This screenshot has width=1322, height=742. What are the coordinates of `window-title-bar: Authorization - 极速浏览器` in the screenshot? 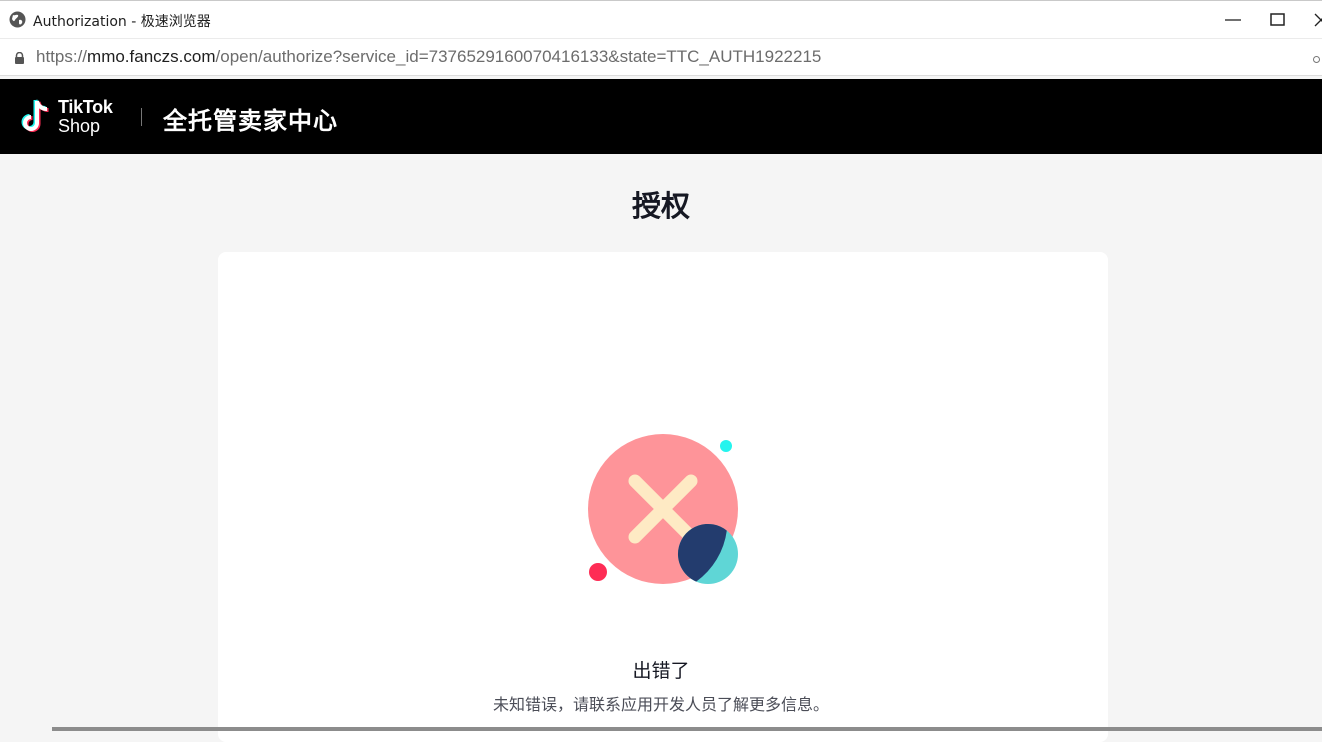 It's located at (661, 19).